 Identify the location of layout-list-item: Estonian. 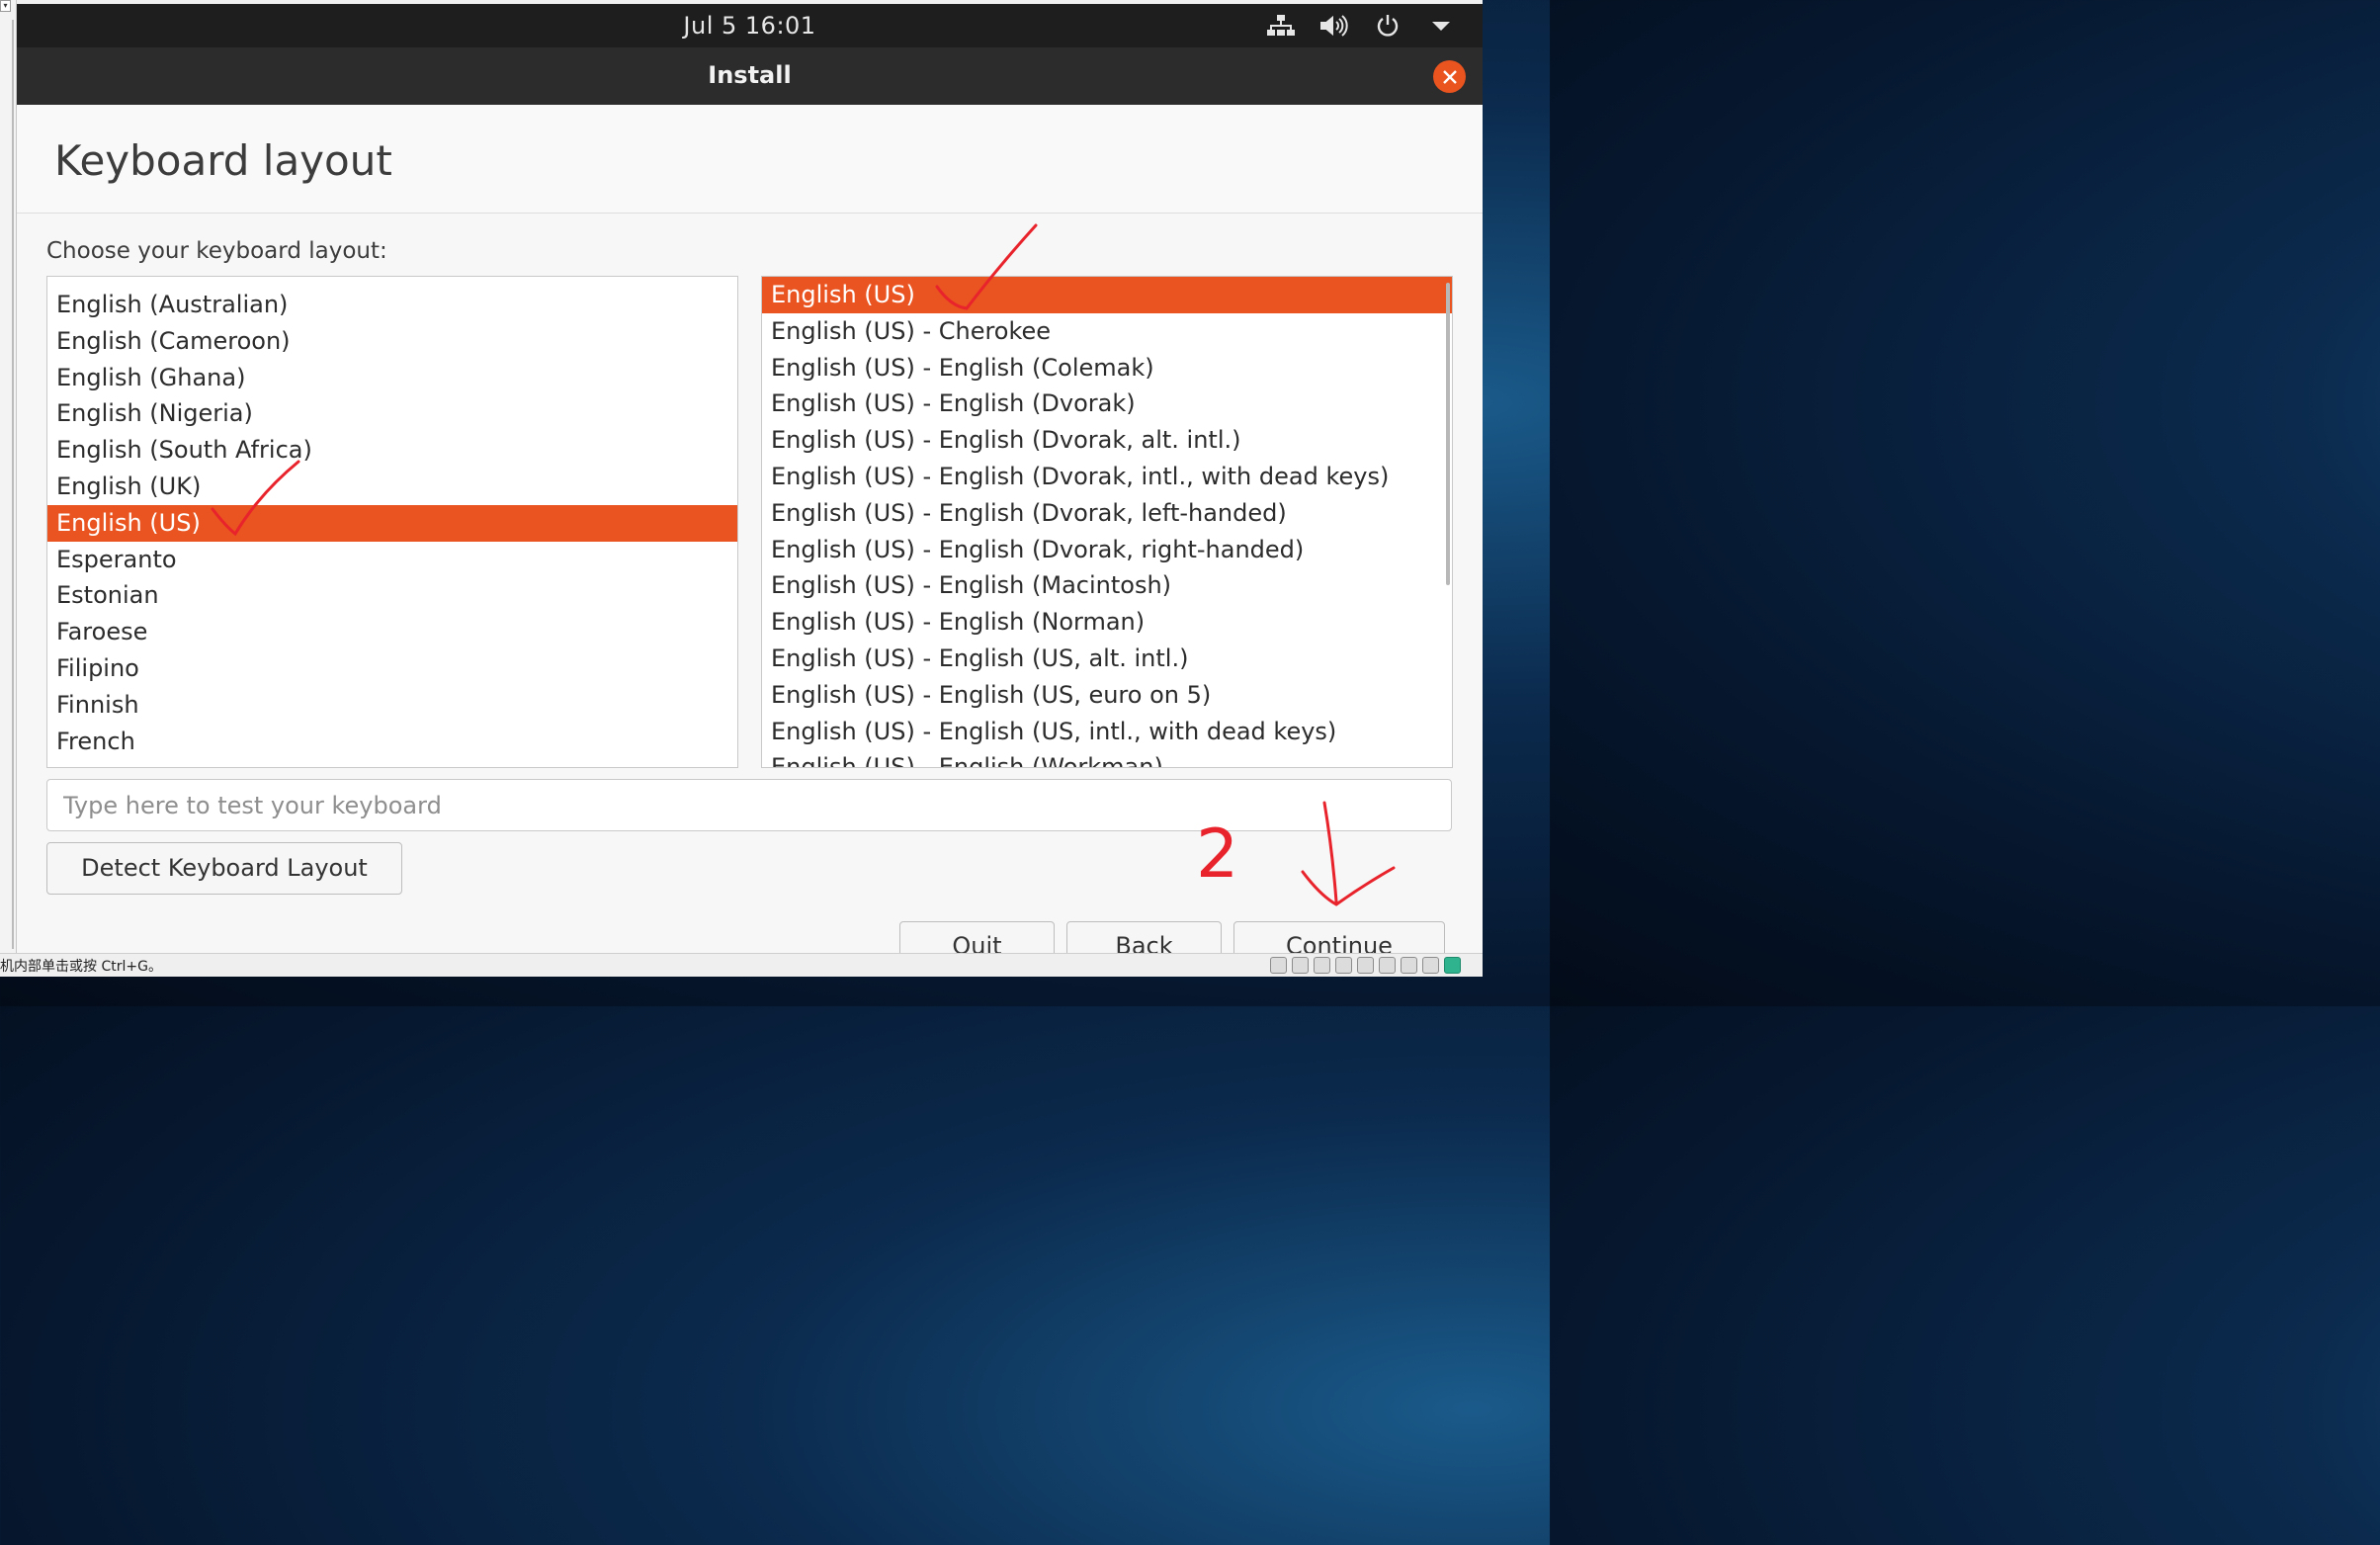
(392, 595).